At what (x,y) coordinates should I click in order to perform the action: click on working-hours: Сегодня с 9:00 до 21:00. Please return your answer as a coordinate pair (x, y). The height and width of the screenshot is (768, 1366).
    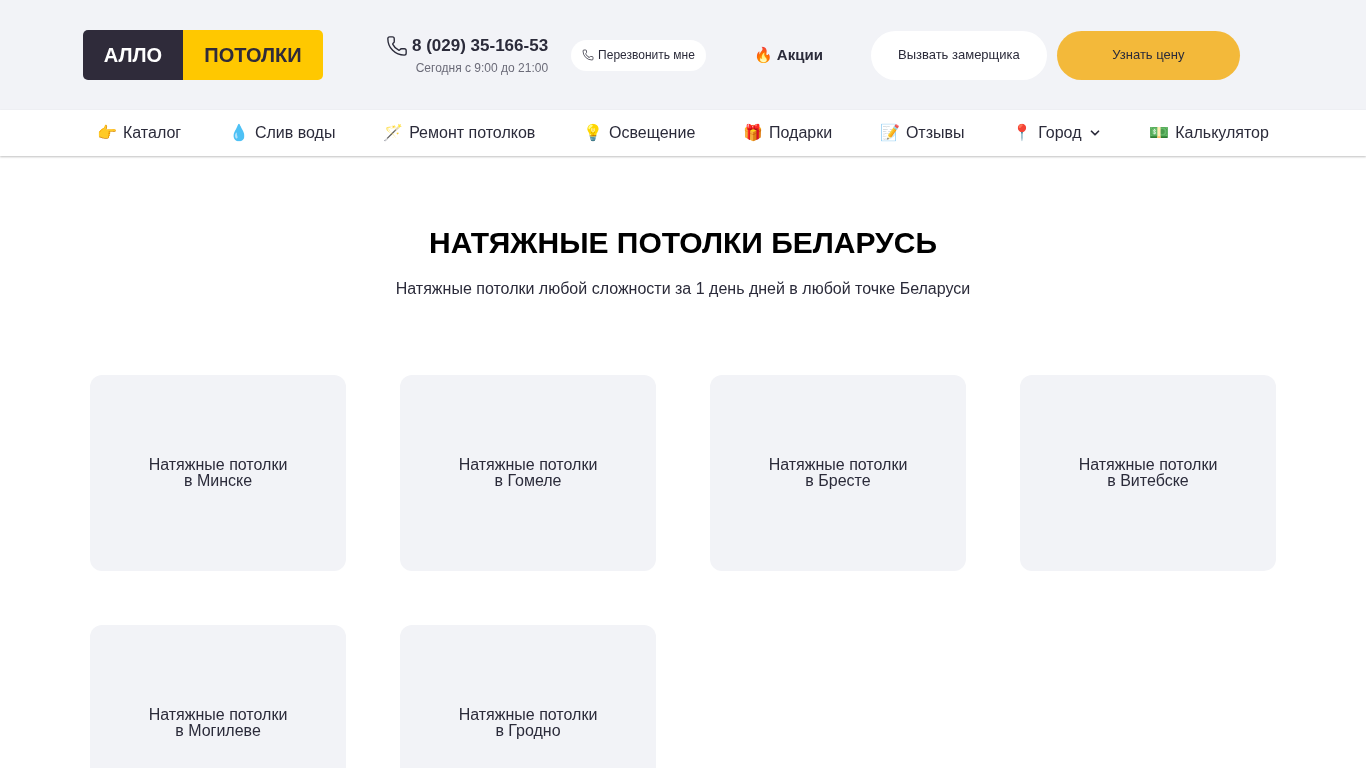
    Looking at the image, I should click on (482, 68).